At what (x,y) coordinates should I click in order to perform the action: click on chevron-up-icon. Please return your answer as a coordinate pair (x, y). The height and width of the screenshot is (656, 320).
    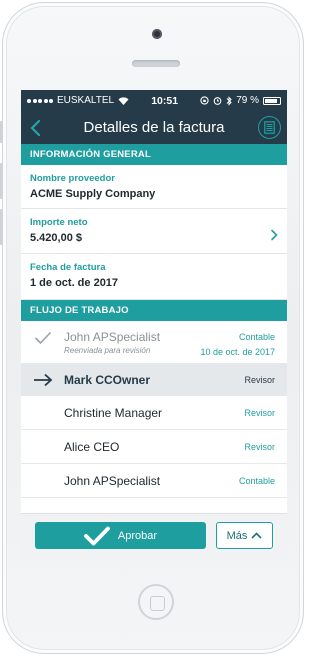
    Looking at the image, I should click on (256, 535).